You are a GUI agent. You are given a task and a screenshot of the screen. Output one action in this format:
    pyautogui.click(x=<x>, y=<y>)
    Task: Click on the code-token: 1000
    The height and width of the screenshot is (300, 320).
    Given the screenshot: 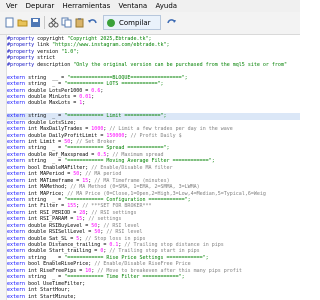 What is the action you would take?
    pyautogui.click(x=97, y=129)
    